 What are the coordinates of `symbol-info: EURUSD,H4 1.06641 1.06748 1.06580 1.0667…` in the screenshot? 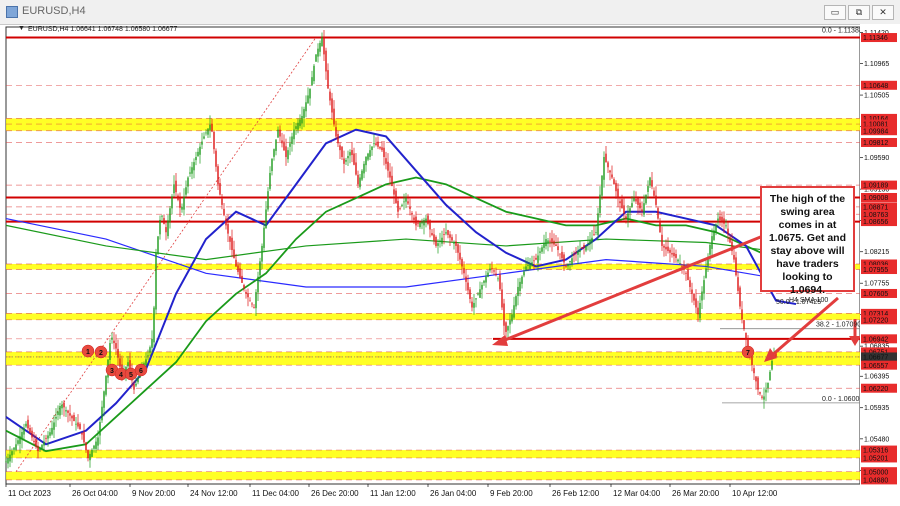 It's located at (103, 29).